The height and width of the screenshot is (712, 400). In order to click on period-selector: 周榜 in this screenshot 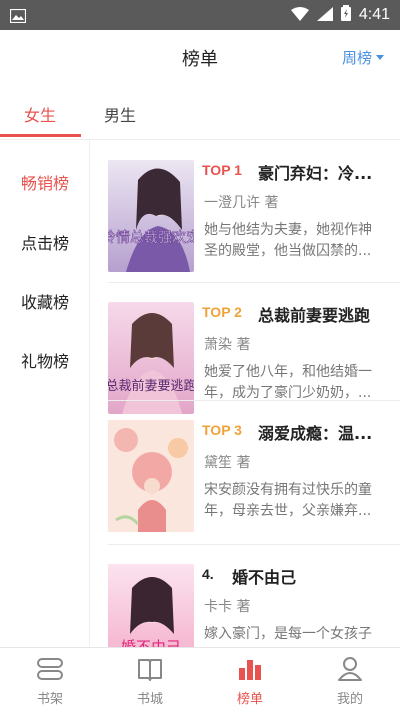, I will do `click(363, 57)`.